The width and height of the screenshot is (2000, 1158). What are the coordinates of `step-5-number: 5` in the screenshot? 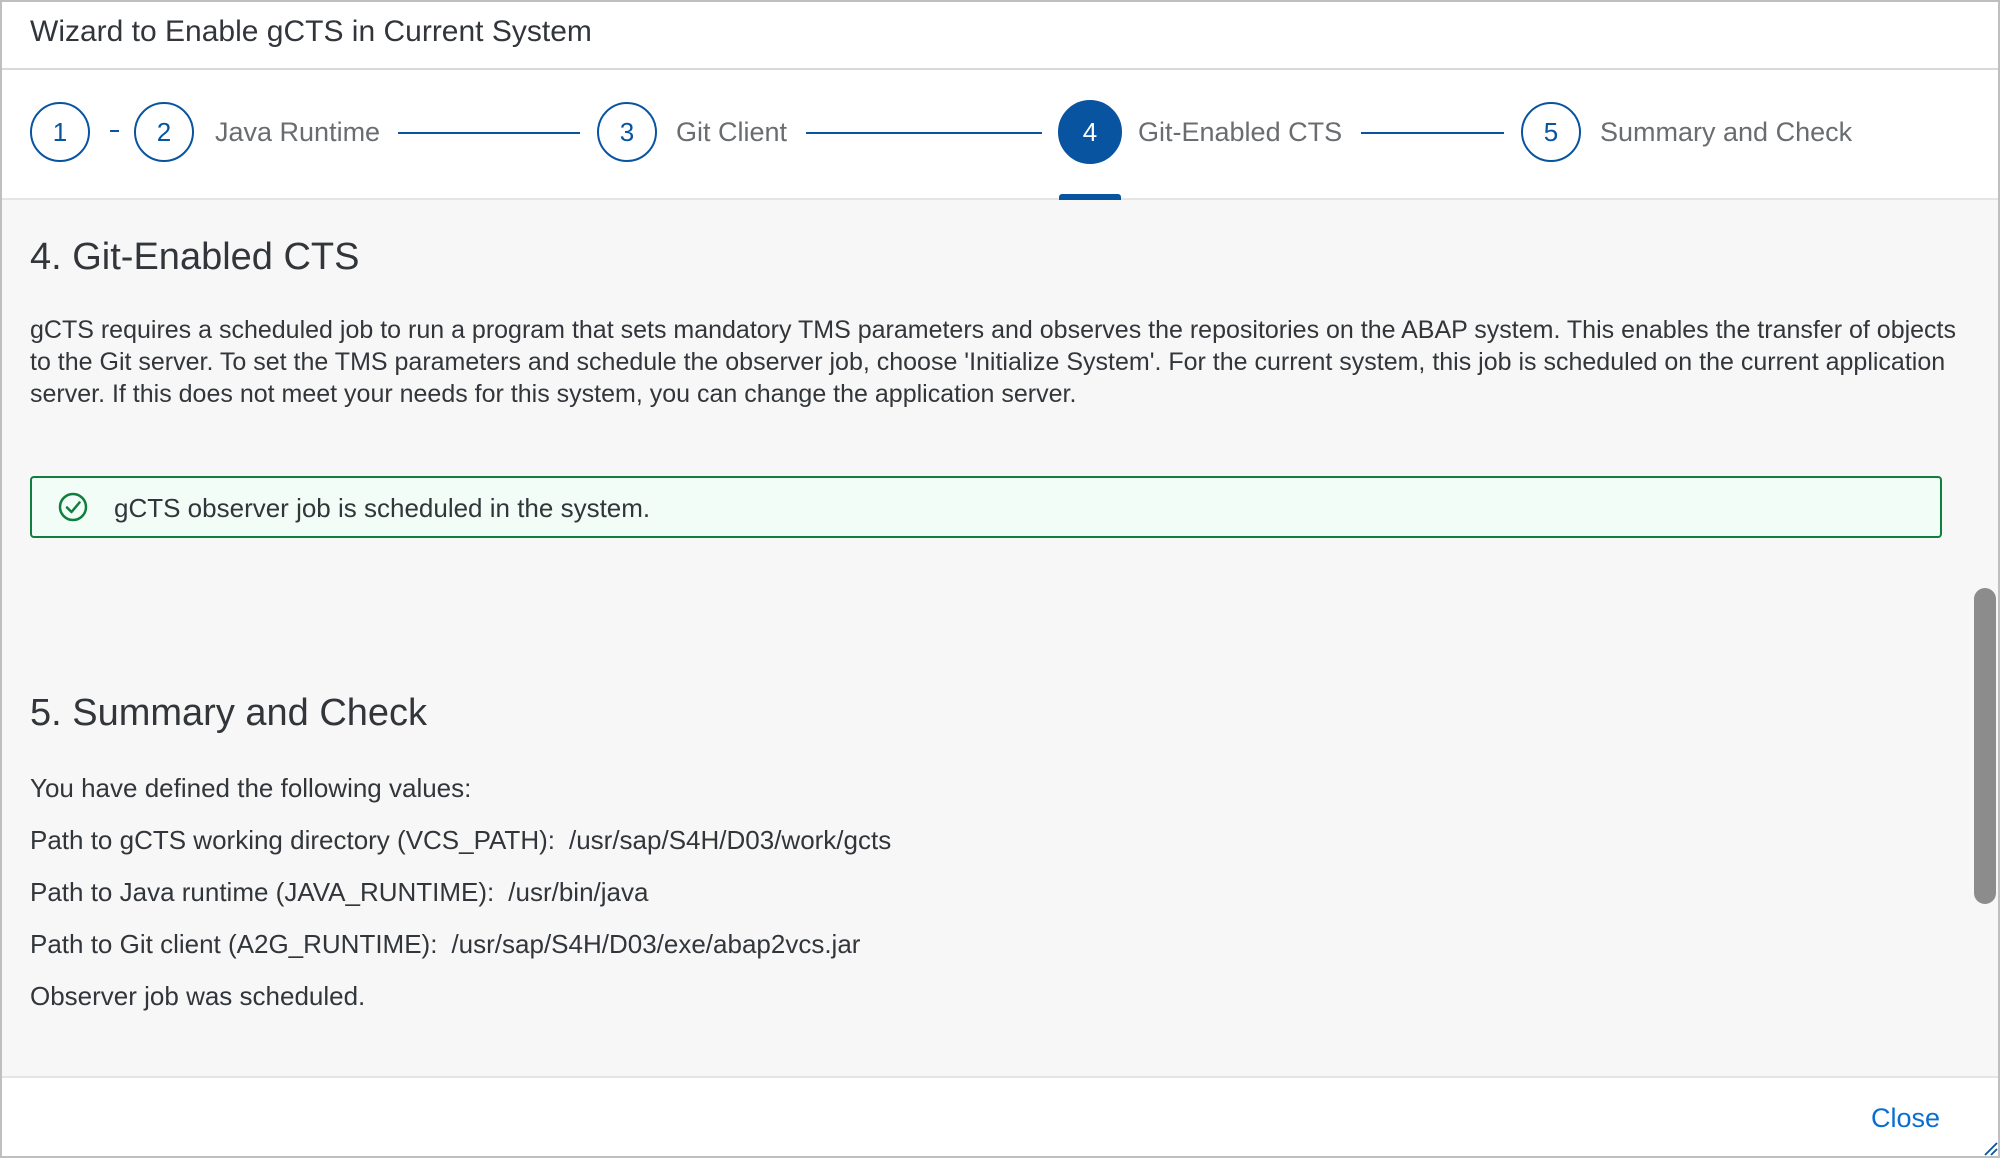 It's located at (1551, 131).